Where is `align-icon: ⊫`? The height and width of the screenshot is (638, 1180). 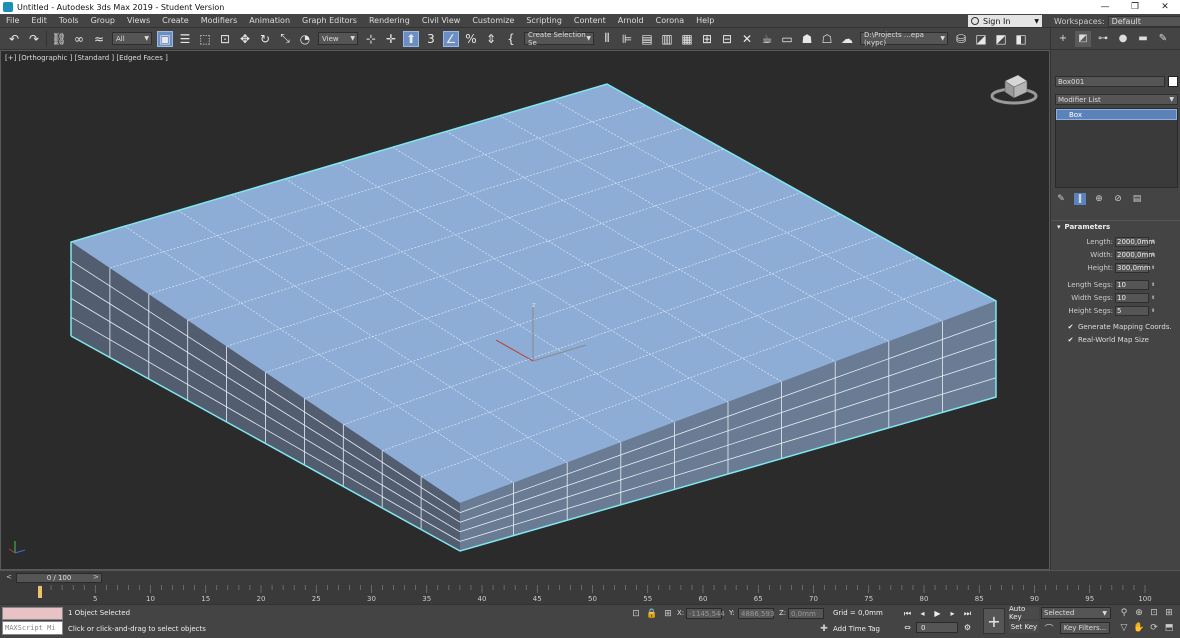
align-icon: ⊫ is located at coordinates (627, 39).